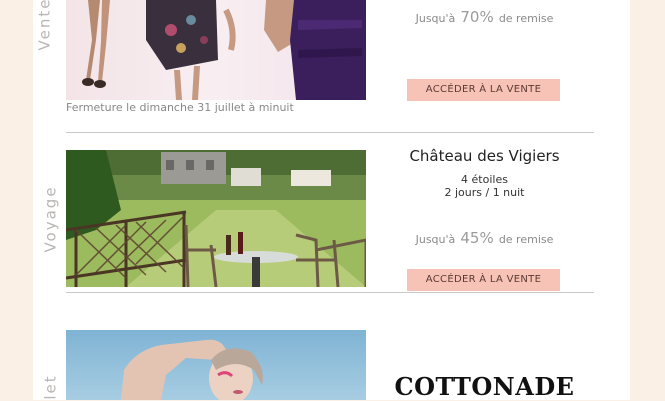  I want to click on sale2-rating: 4 étoiles, so click(484, 179).